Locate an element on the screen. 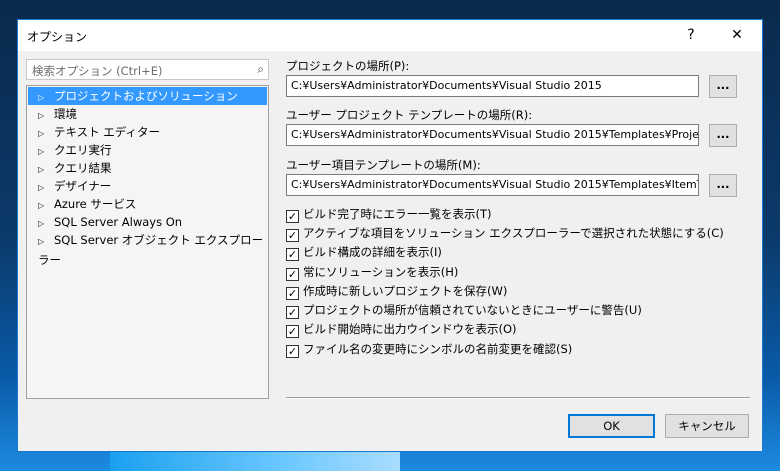  separator is located at coordinates (518, 398).